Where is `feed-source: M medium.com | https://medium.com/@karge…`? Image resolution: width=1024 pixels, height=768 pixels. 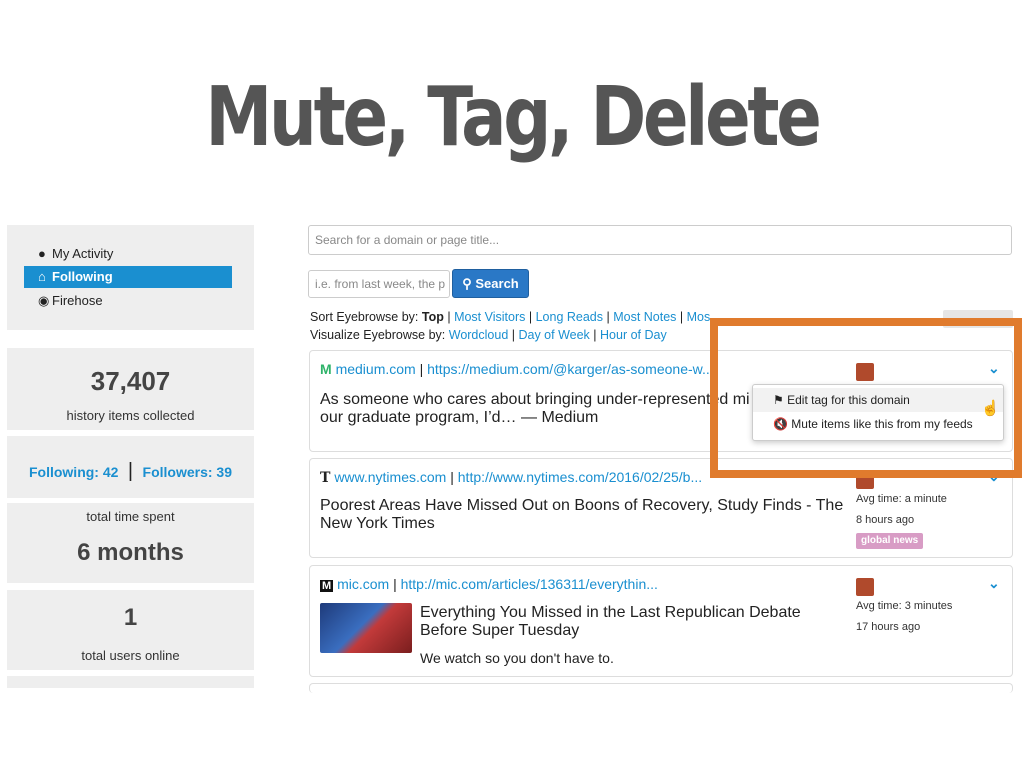 feed-source: M medium.com | https://medium.com/@karge… is located at coordinates (517, 369).